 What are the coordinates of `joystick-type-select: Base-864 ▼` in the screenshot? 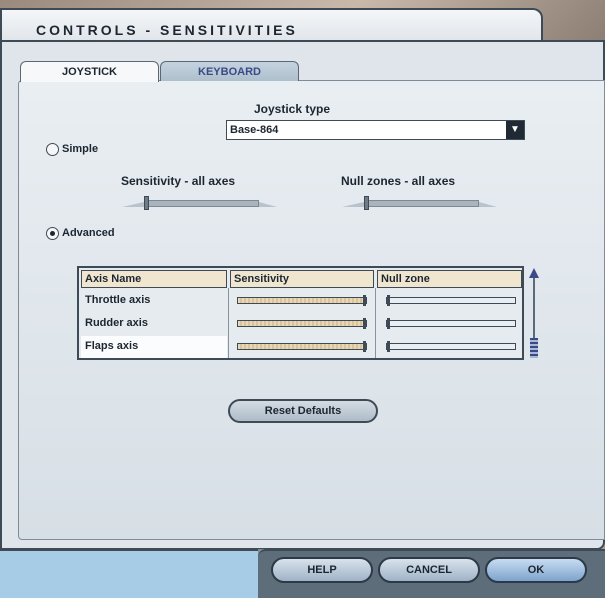 It's located at (375, 130).